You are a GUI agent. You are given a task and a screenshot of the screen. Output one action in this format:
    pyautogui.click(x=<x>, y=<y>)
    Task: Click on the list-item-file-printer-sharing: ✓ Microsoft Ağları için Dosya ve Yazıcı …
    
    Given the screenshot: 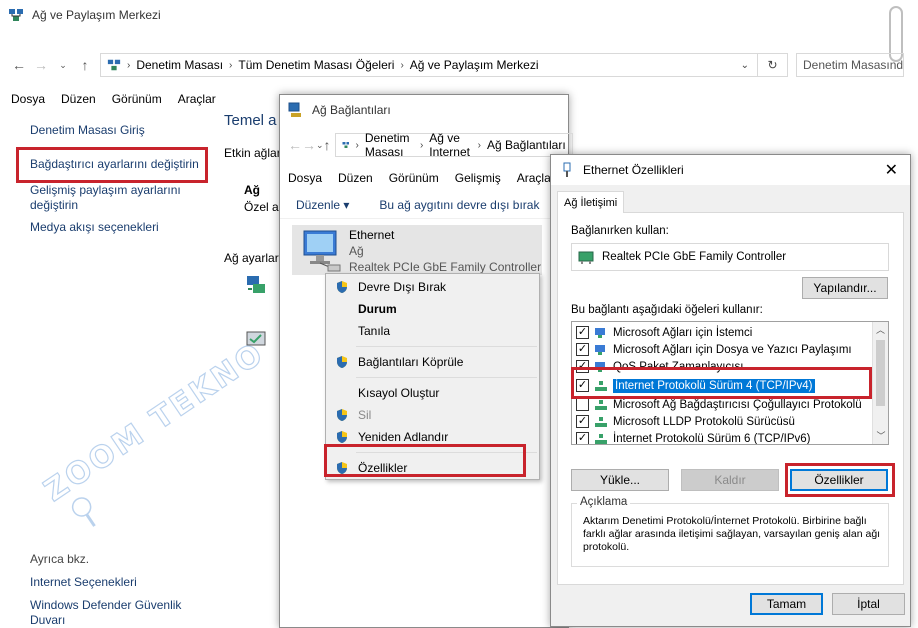 What is the action you would take?
    pyautogui.click(x=730, y=349)
    